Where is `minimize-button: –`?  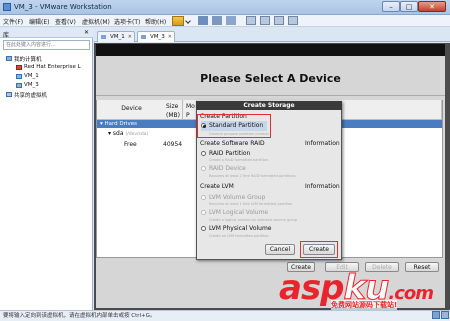 minimize-button: – is located at coordinates (391, 6).